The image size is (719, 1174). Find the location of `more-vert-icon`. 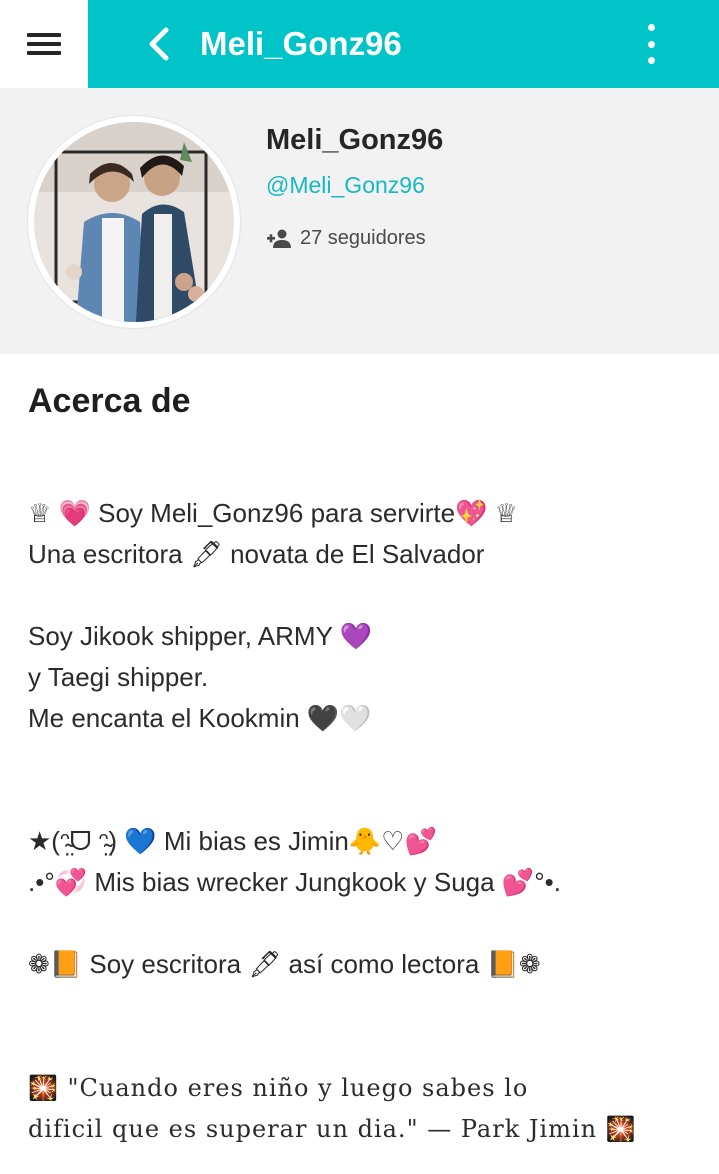

more-vert-icon is located at coordinates (651, 27).